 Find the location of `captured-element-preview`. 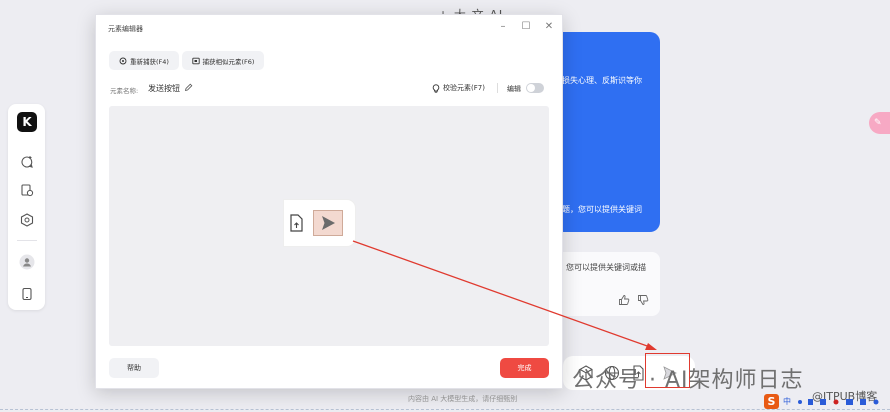

captured-element-preview is located at coordinates (319, 223).